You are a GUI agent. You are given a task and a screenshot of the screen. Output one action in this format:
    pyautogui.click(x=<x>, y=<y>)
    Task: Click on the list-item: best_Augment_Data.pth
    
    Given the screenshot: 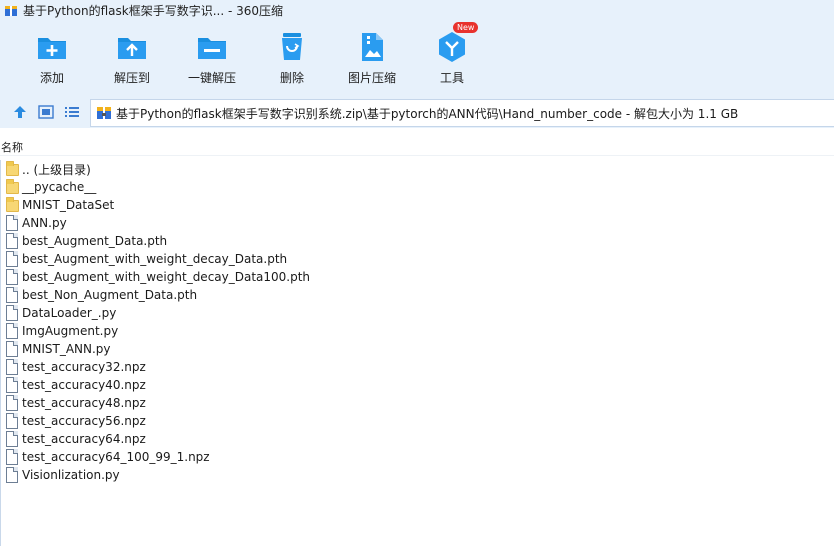 What is the action you would take?
    pyautogui.click(x=86, y=241)
    